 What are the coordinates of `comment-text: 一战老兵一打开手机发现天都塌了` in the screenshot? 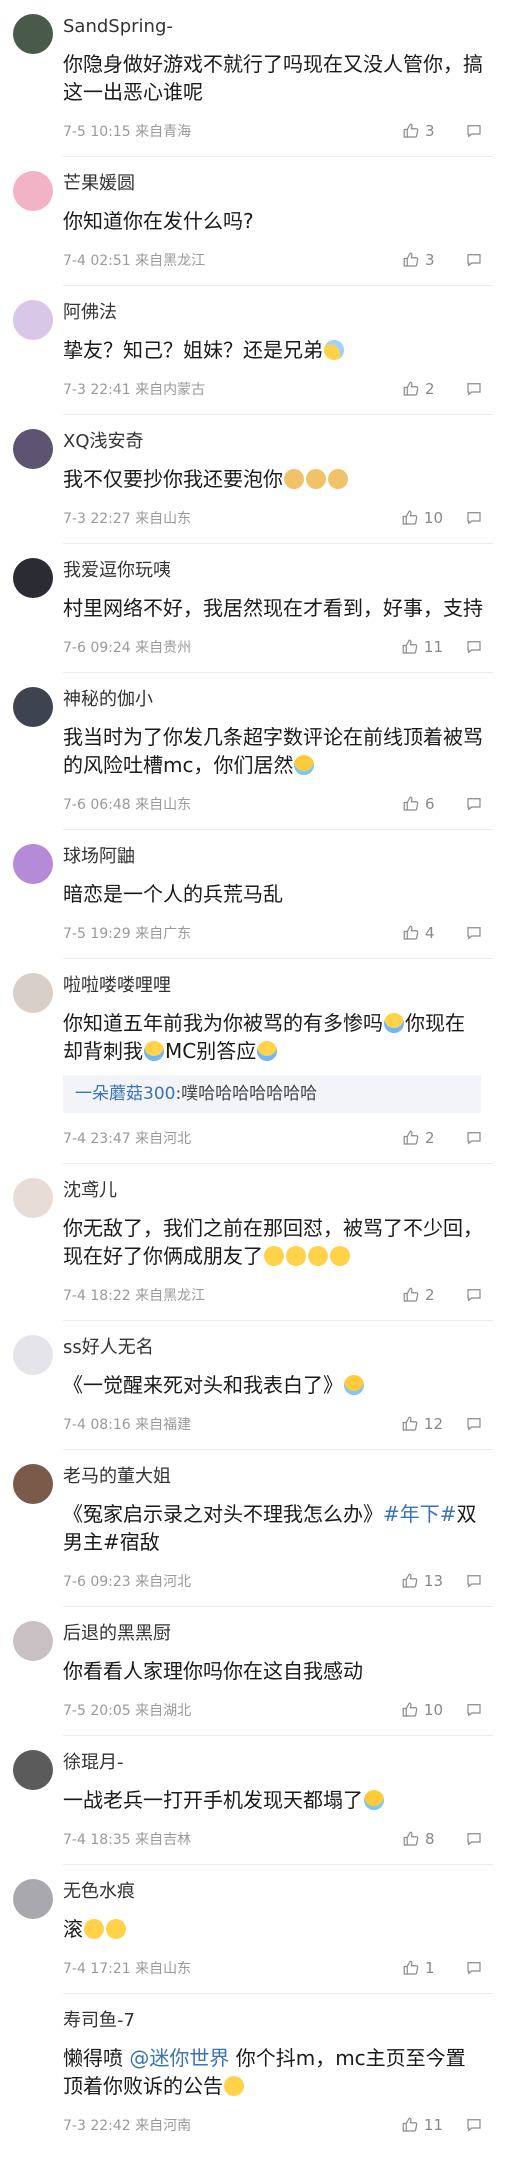 It's located at (278, 1800).